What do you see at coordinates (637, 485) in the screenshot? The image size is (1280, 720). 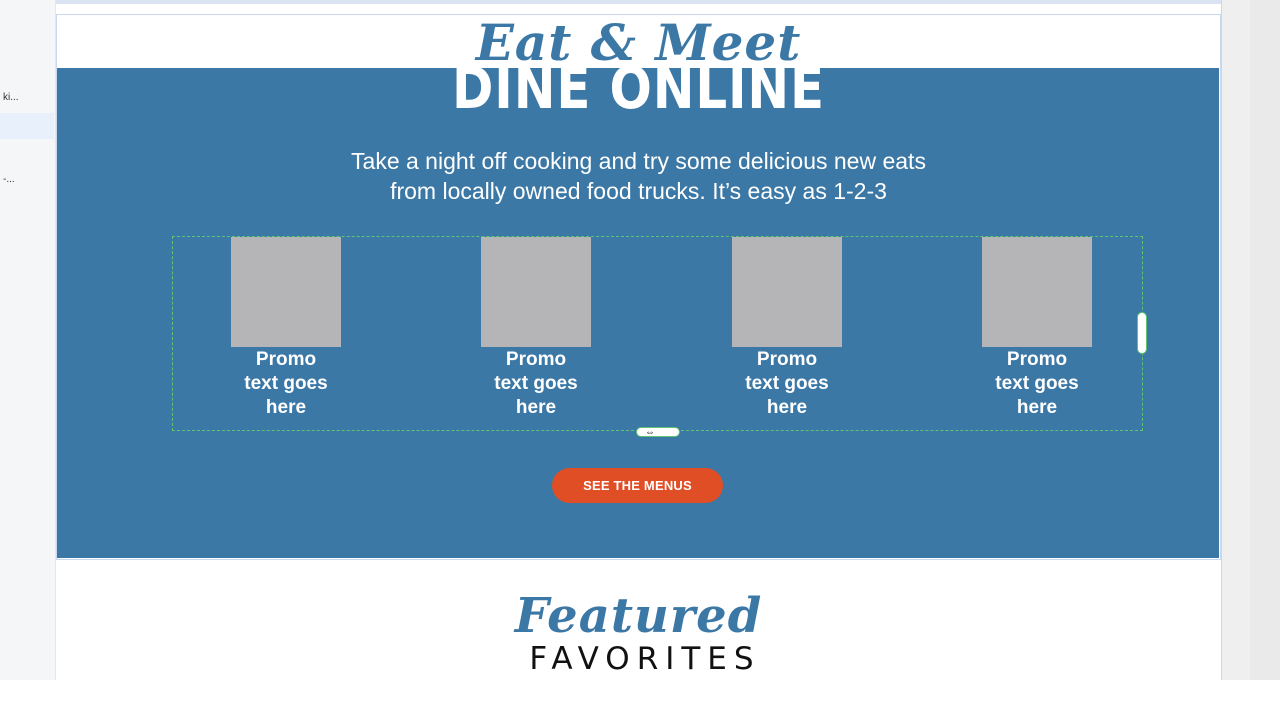 I see `see-the-menus-button: SEE THE MENUS` at bounding box center [637, 485].